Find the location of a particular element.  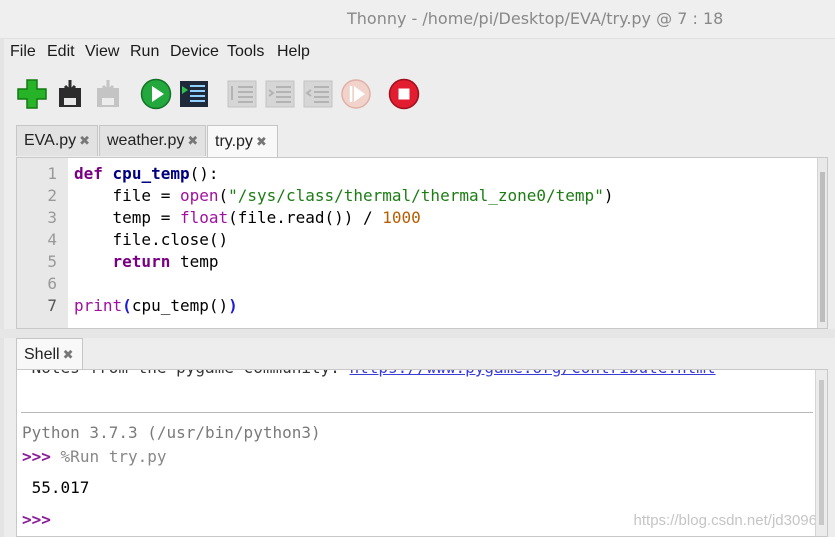

shell-tab-bar: Shell ✖ is located at coordinates (66, 354).